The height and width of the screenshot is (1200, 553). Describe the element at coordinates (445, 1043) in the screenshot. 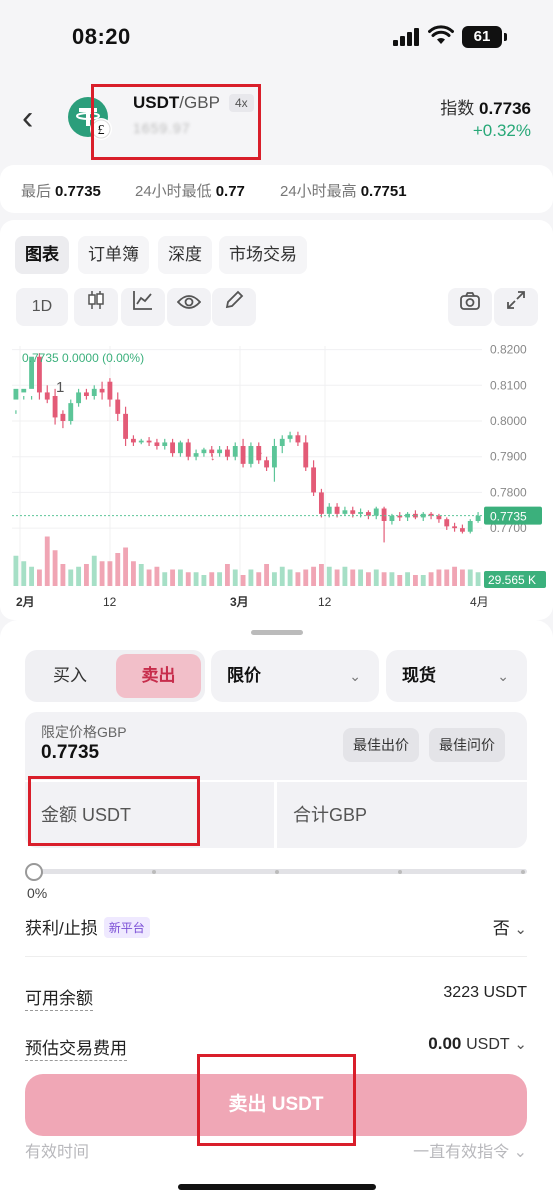

I see `fee-value-number: 0.00` at that location.